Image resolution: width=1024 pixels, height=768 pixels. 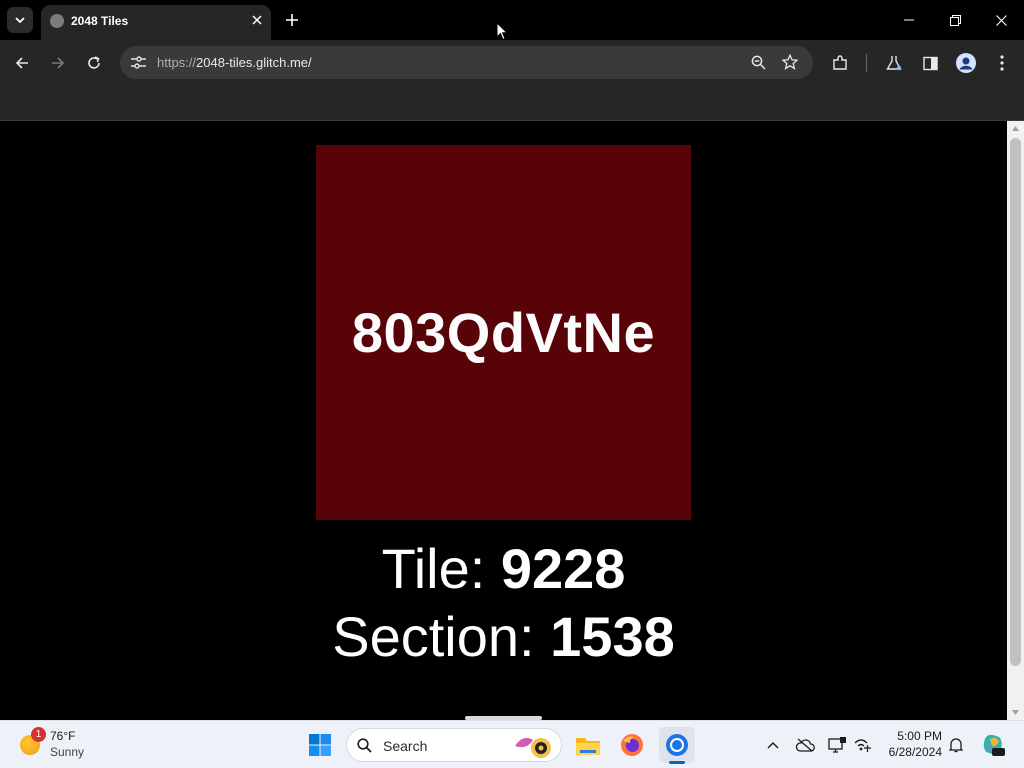 I want to click on browser-toolbar: https://2048-tiles.glitch.me/, so click(x=512, y=62).